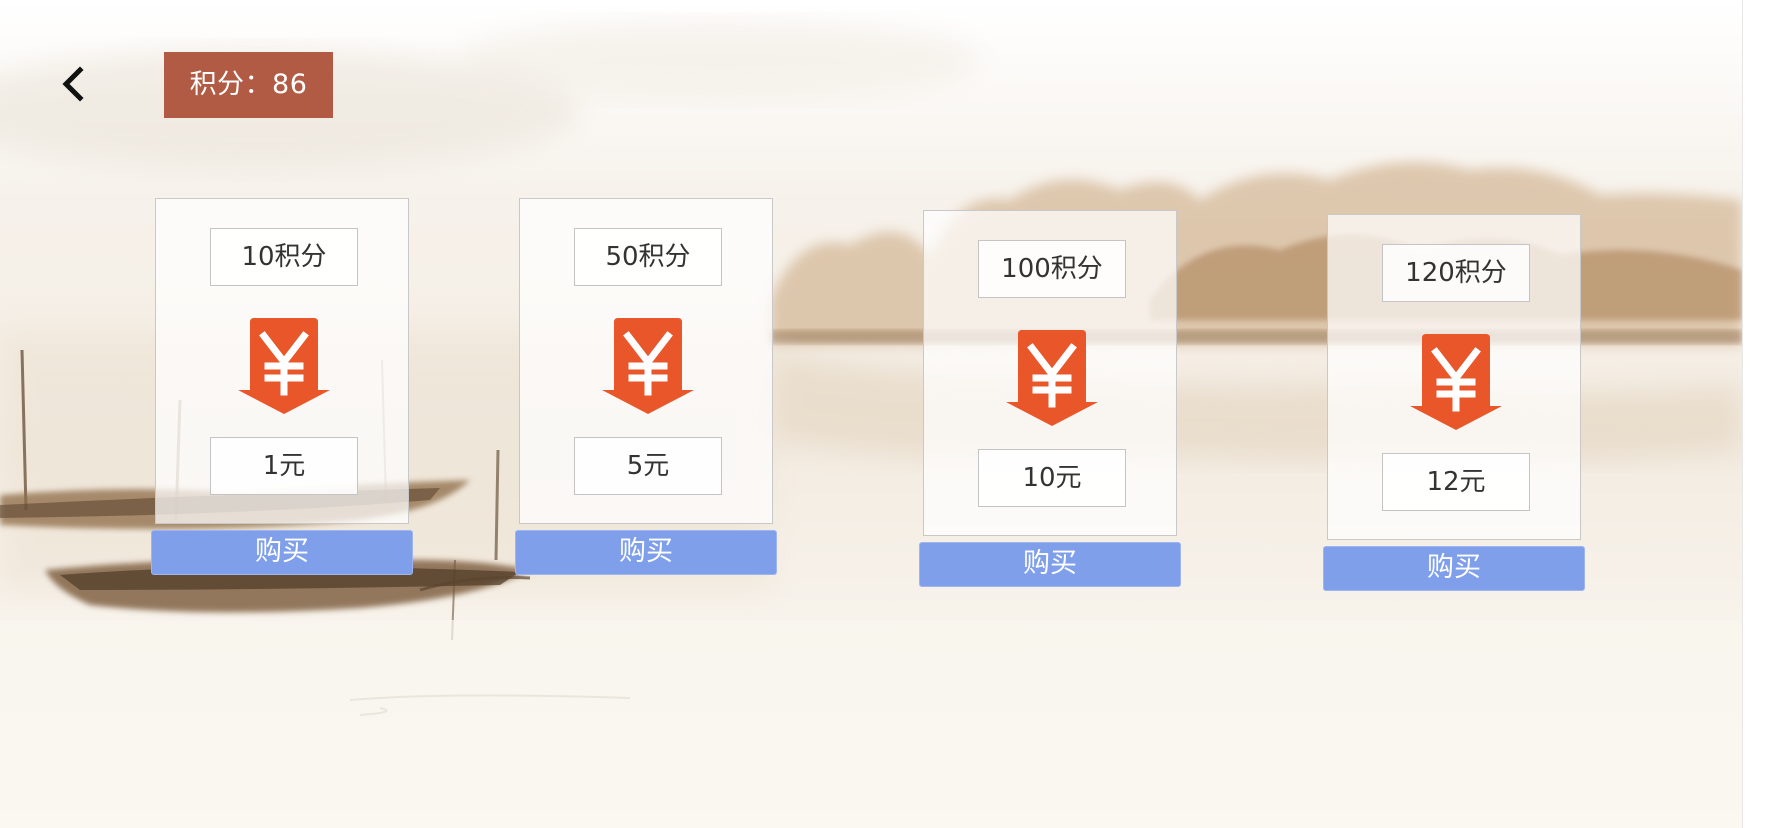  Describe the element at coordinates (1767, 414) in the screenshot. I see `right-edge-strip` at that location.